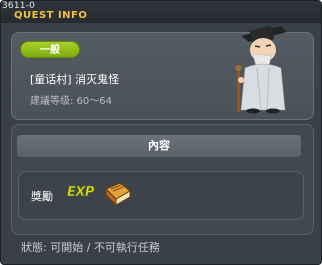 This screenshot has width=322, height=265. I want to click on exp-book-icon, so click(117, 195).